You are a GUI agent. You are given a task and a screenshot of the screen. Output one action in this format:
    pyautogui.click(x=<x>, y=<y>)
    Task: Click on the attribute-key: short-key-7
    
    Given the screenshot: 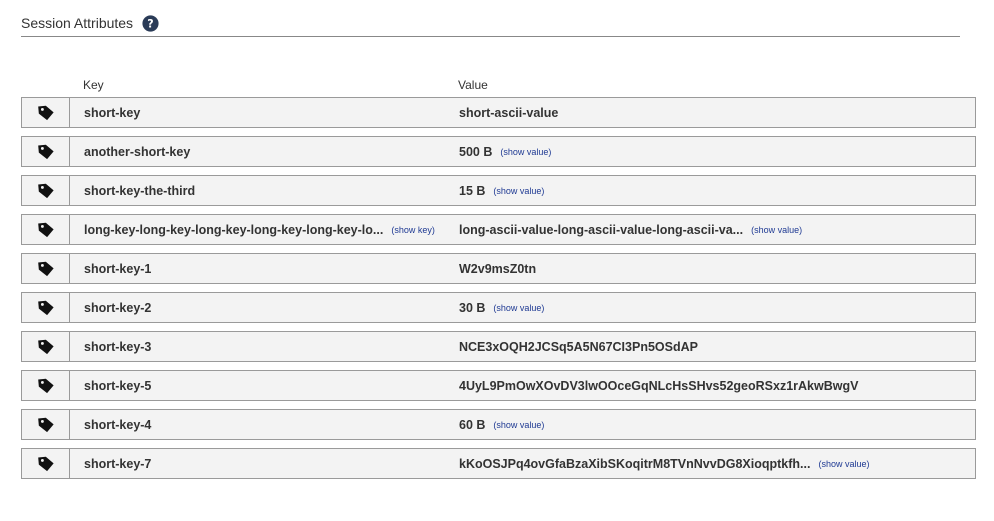 What is the action you would take?
    pyautogui.click(x=117, y=463)
    